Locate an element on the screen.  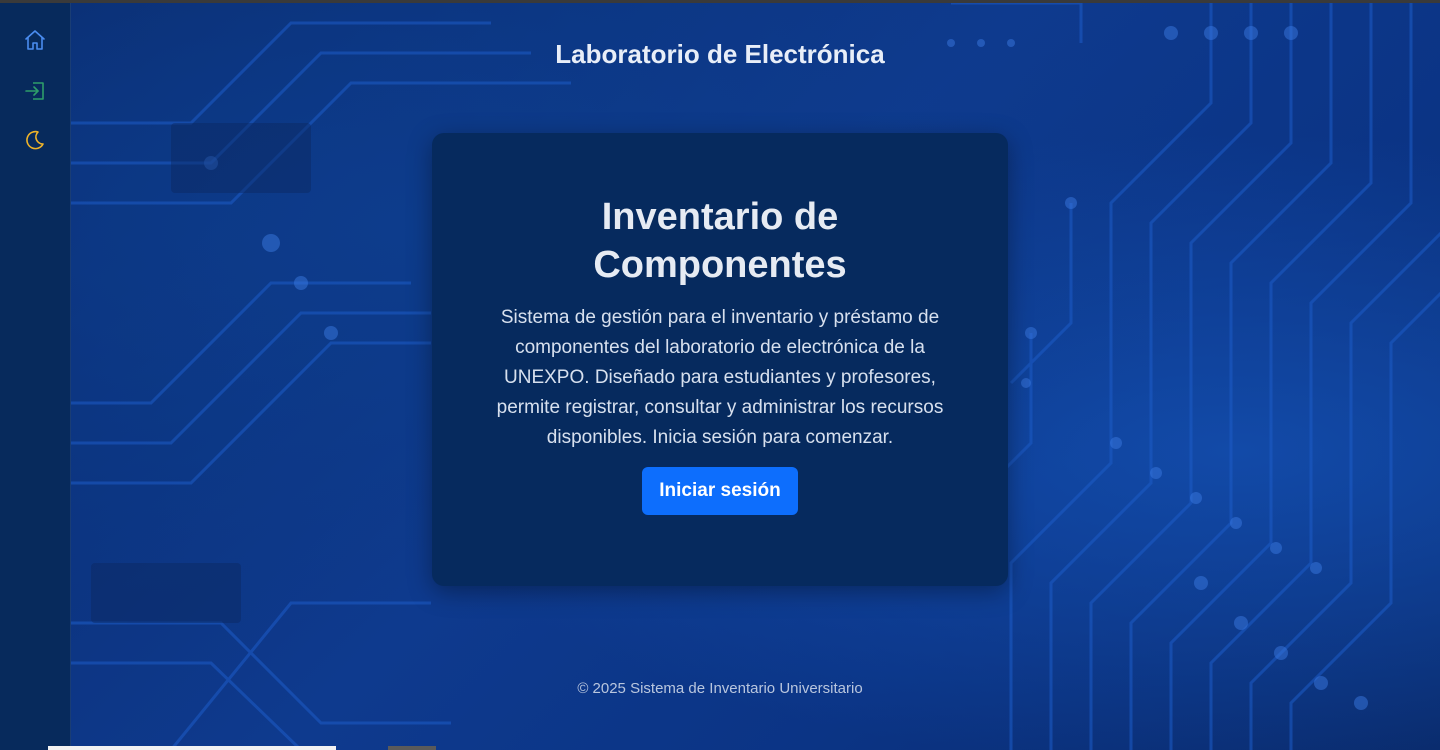
theme-toggle-button is located at coordinates (35, 140).